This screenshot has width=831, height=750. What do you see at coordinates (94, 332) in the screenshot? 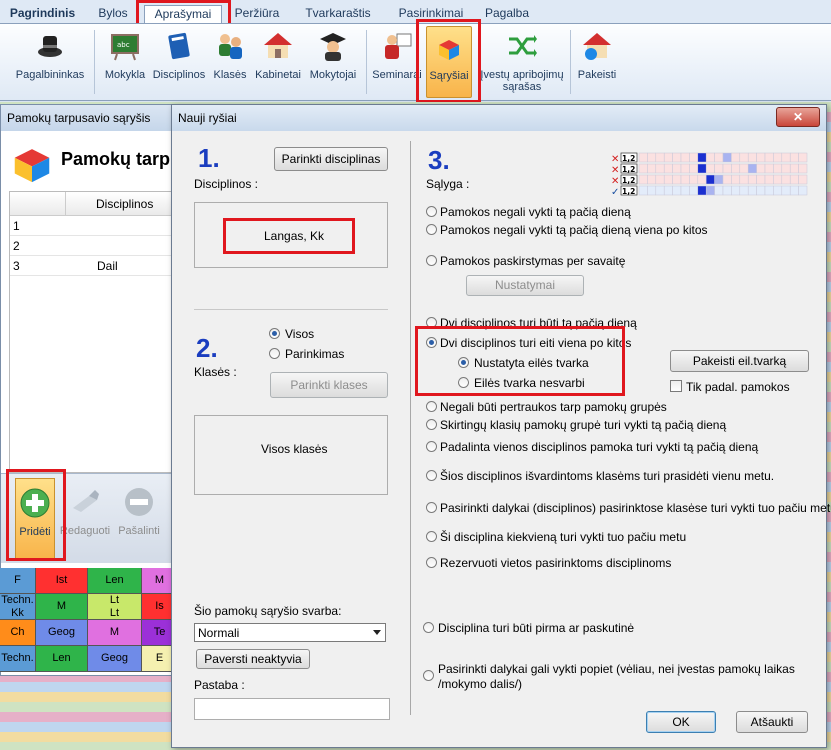
I see `relations-table: Disciplinos 1 2 3 Dail` at bounding box center [94, 332].